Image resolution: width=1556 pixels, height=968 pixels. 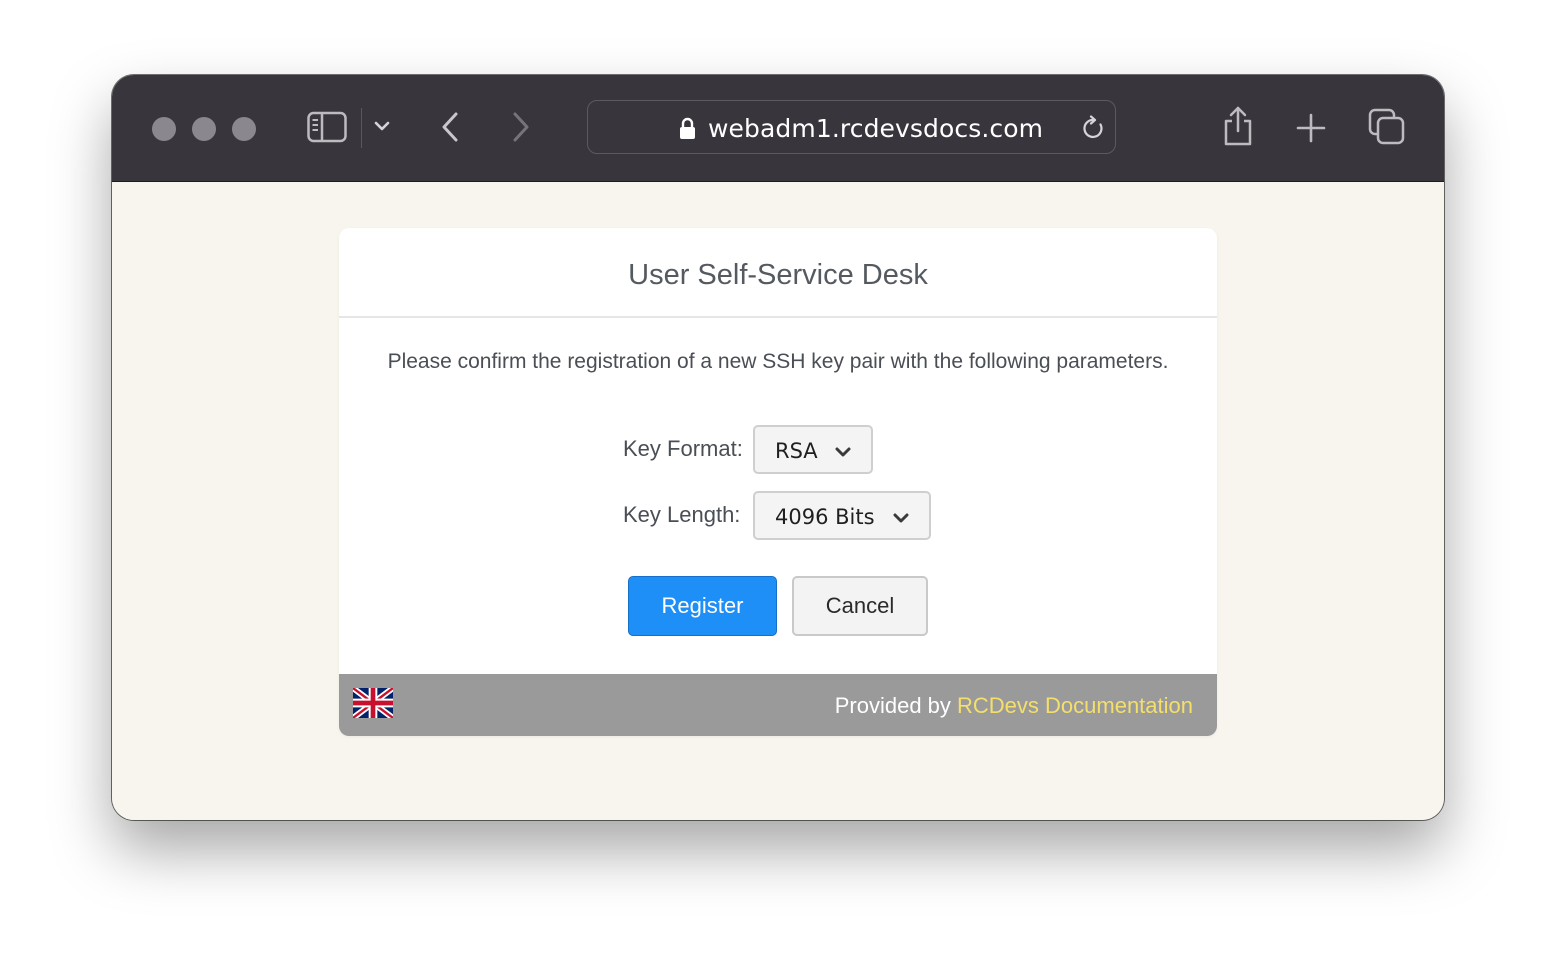 I want to click on key-length-select: 4096 Bits, so click(x=842, y=515).